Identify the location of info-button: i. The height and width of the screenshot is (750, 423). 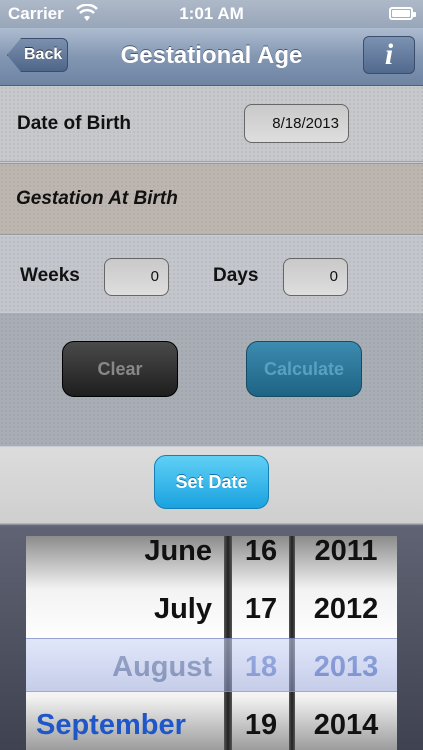
(389, 55).